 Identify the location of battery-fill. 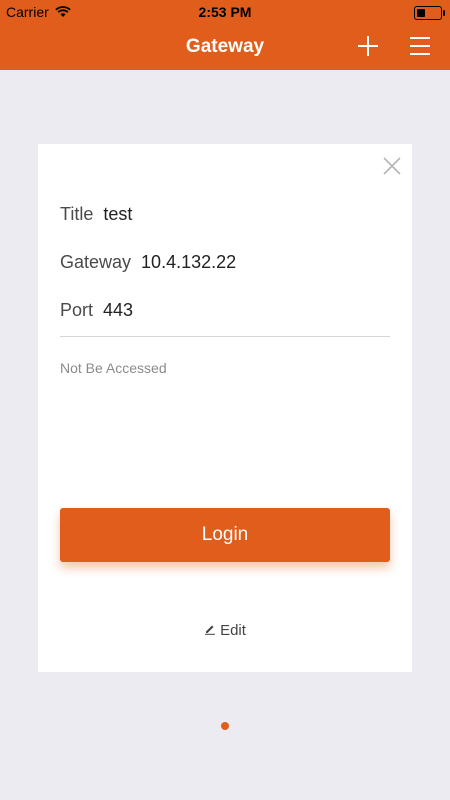
(421, 13).